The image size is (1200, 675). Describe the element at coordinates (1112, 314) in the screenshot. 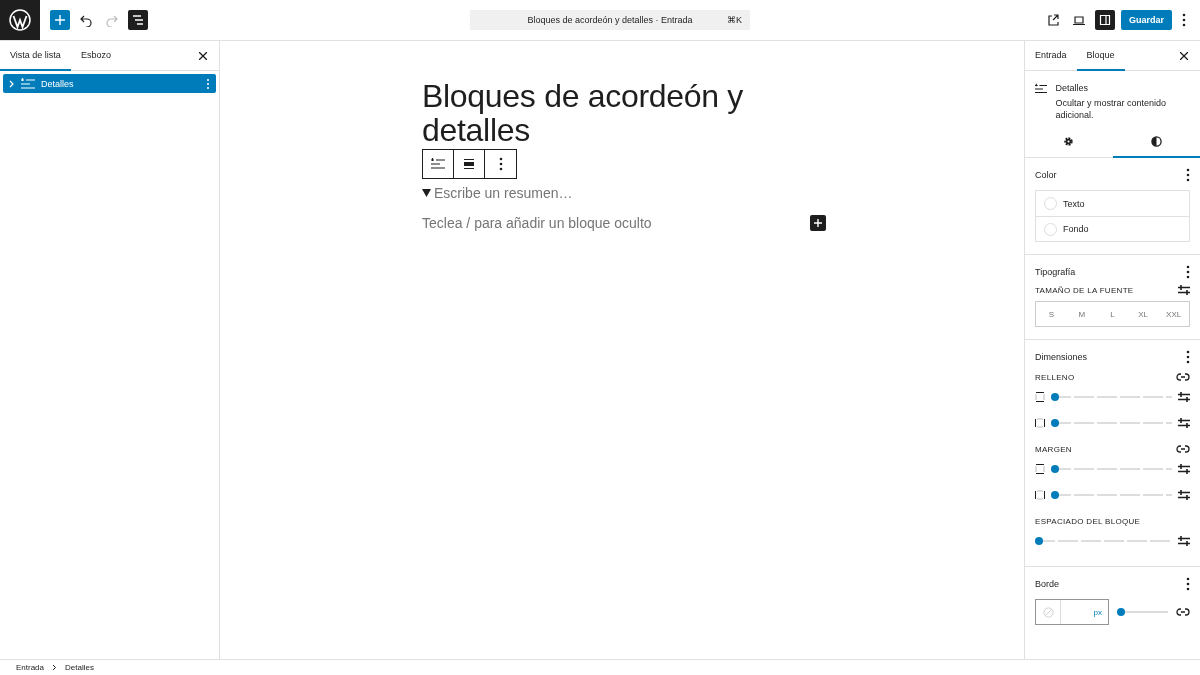

I see `size-option: L` at that location.